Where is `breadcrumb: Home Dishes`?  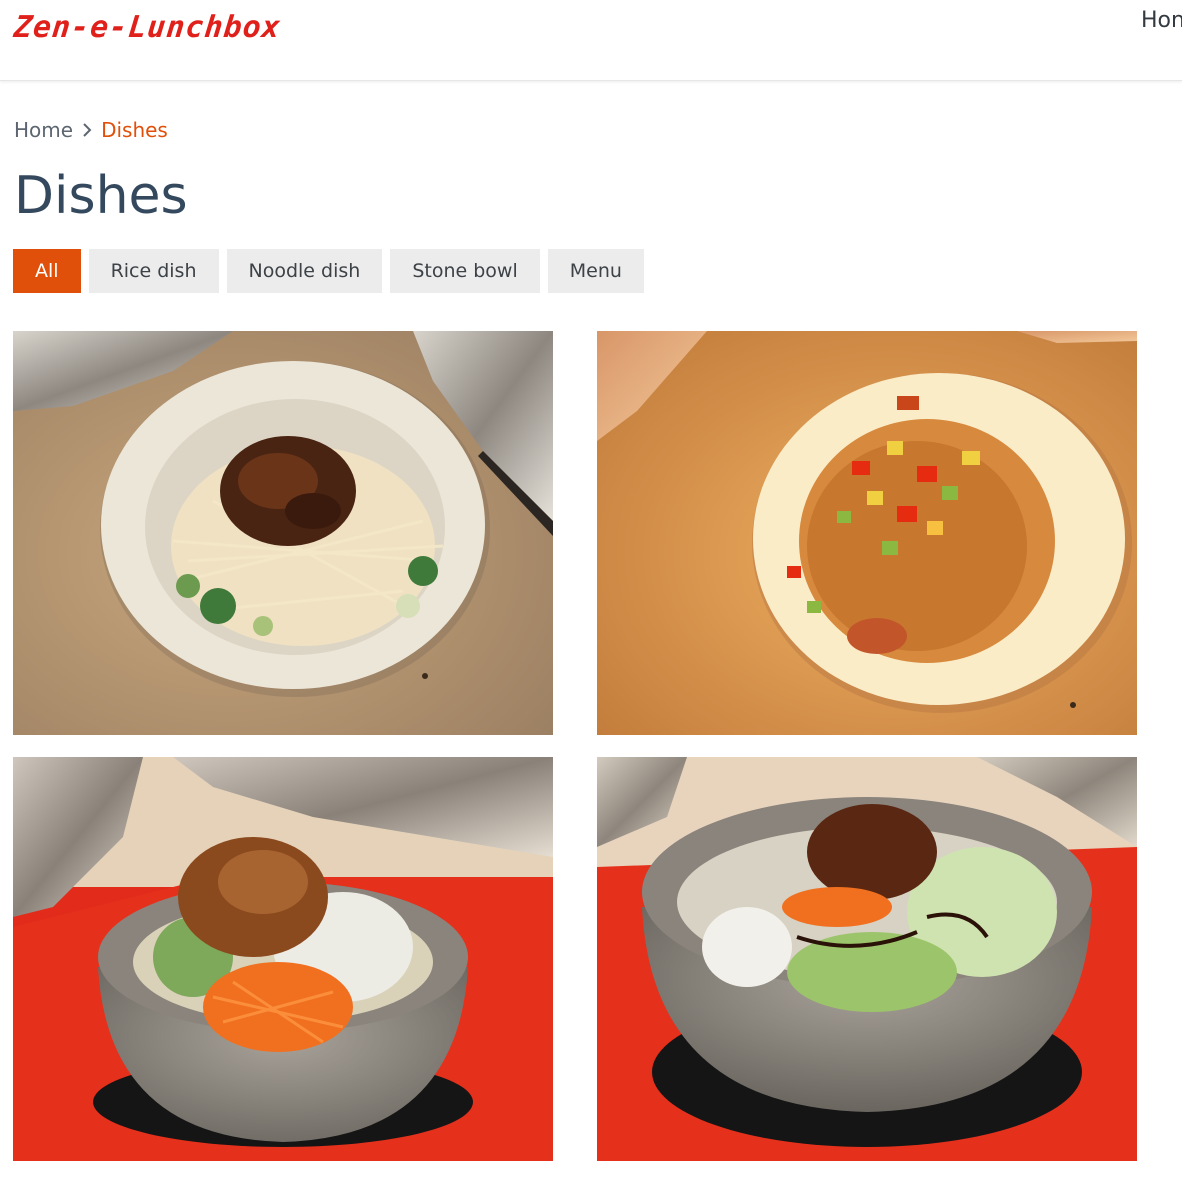 breadcrumb: Home Dishes is located at coordinates (91, 130).